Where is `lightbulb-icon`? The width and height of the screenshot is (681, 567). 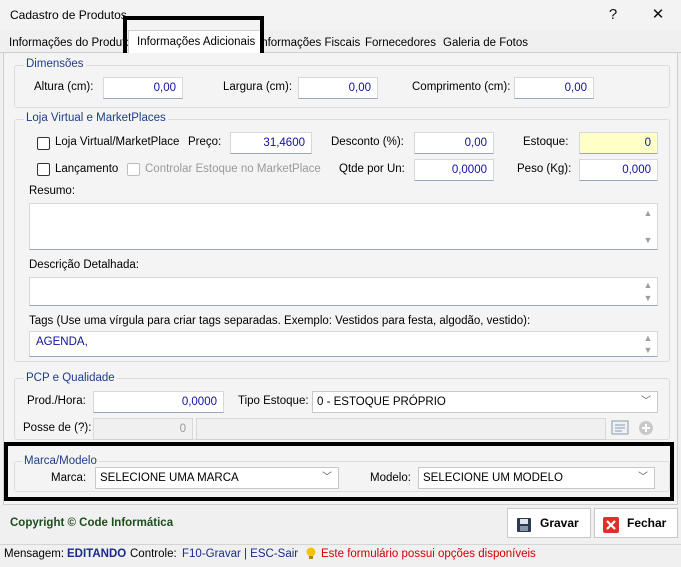
lightbulb-icon is located at coordinates (311, 554).